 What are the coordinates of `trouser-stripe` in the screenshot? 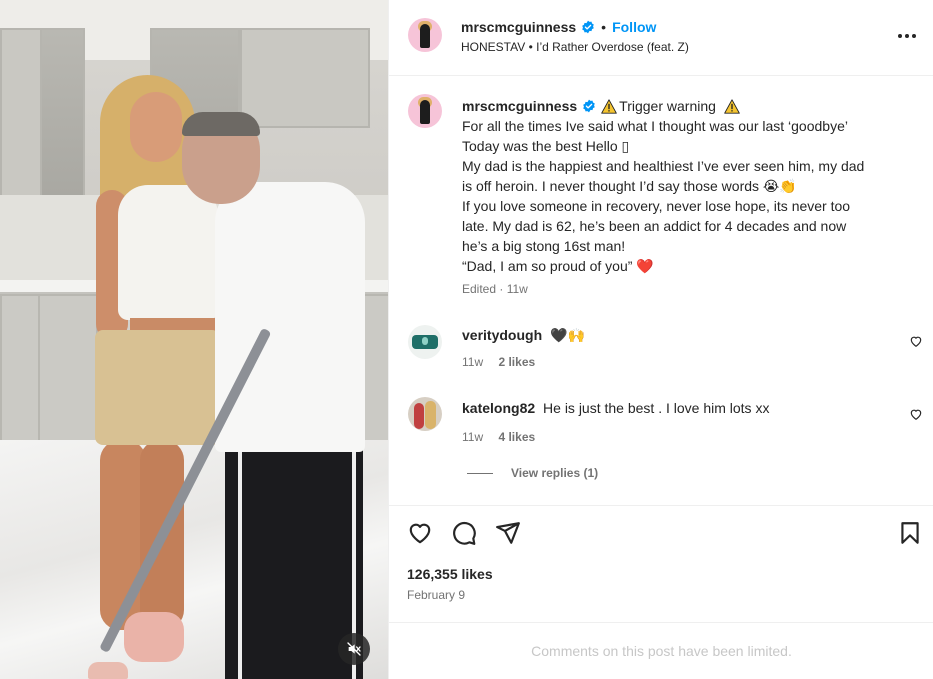 It's located at (240, 564).